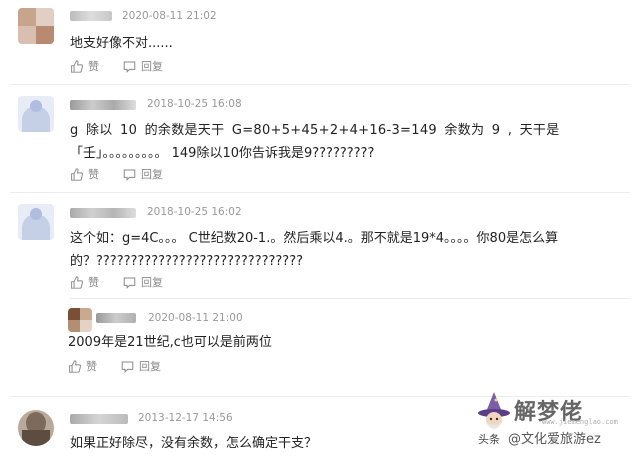 The image size is (640, 458). I want to click on comment-line: 2009年是21世纪,c也可以是前两位, so click(170, 342).